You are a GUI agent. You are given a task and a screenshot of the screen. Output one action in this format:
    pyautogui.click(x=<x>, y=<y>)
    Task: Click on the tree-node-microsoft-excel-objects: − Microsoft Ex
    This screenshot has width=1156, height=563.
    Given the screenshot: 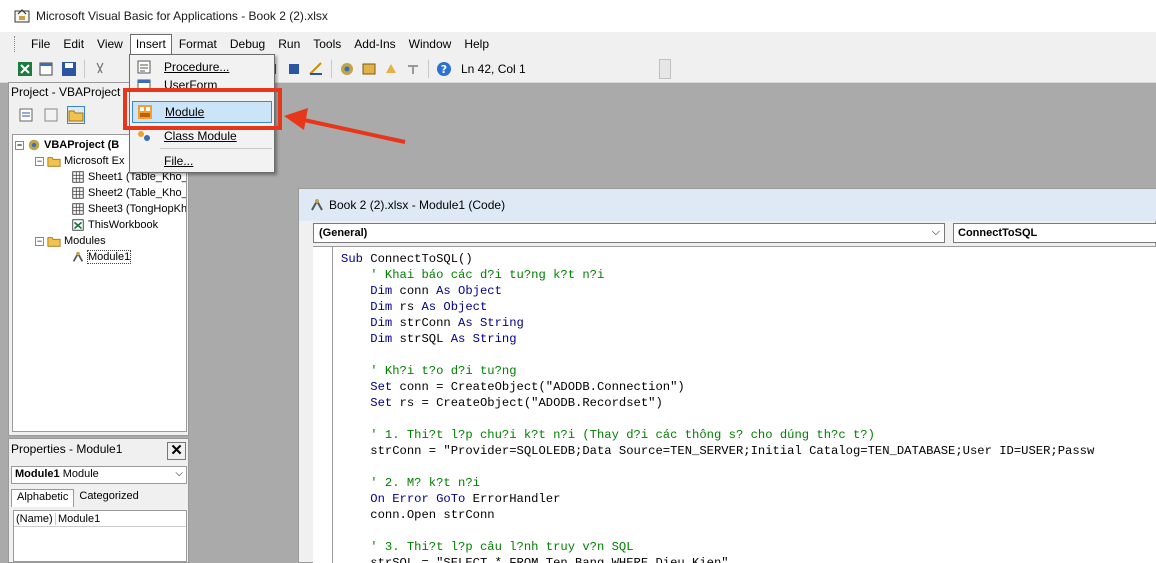 What is the action you would take?
    pyautogui.click(x=80, y=161)
    